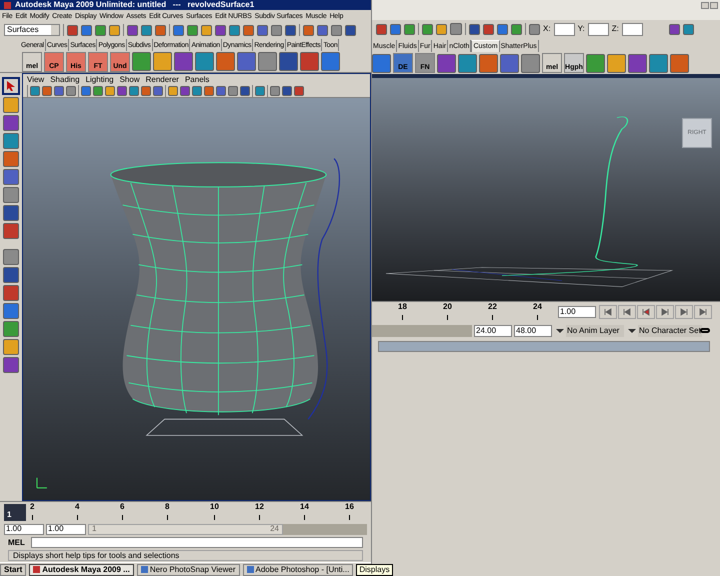 The image size is (720, 576). I want to click on command-line-field, so click(196, 542).